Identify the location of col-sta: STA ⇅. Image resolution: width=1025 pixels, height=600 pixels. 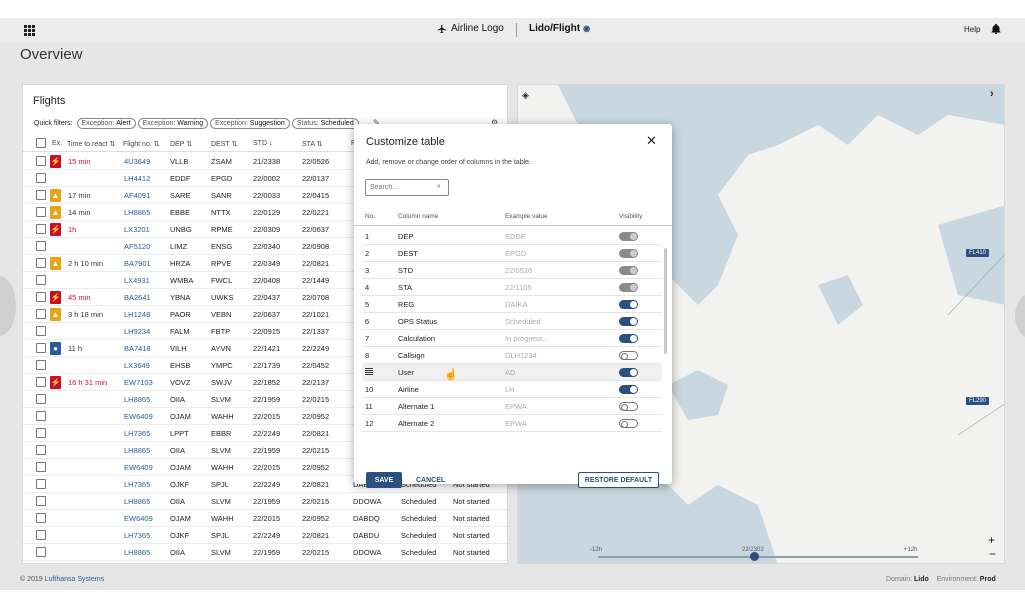
(312, 144).